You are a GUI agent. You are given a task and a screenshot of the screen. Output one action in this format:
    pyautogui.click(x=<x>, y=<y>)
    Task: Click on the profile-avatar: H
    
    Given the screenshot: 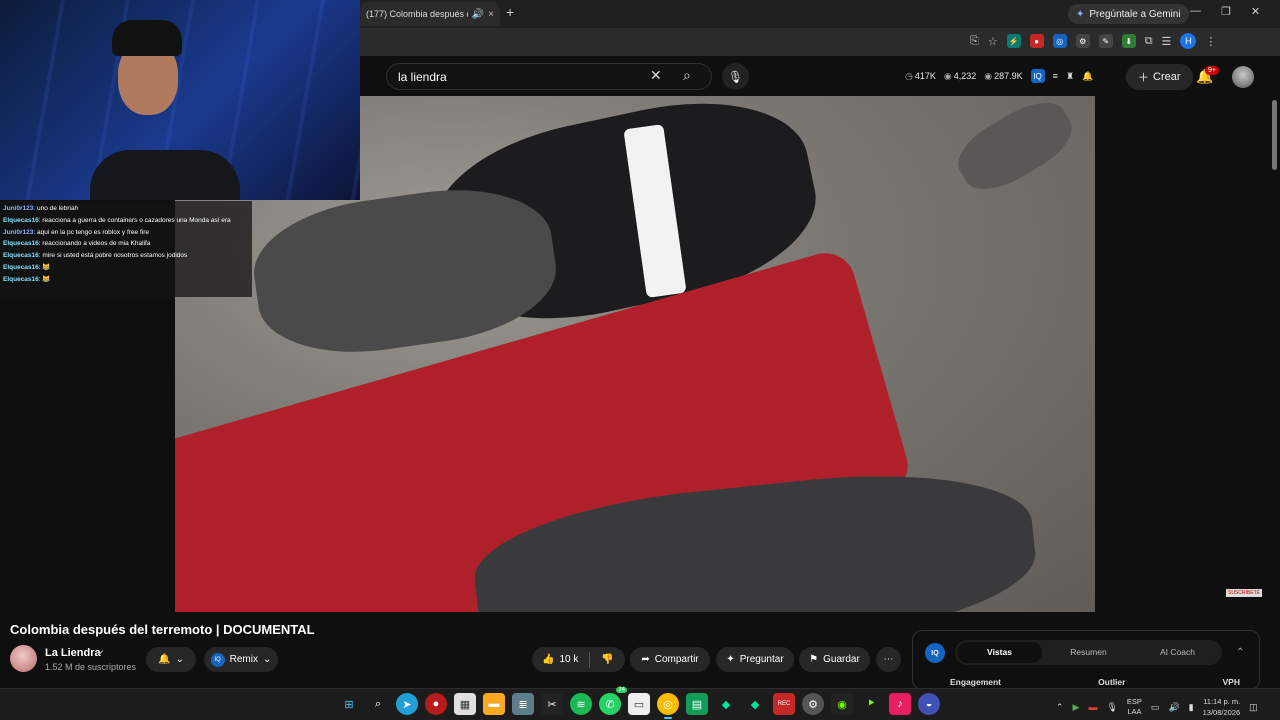 What is the action you would take?
    pyautogui.click(x=1188, y=41)
    